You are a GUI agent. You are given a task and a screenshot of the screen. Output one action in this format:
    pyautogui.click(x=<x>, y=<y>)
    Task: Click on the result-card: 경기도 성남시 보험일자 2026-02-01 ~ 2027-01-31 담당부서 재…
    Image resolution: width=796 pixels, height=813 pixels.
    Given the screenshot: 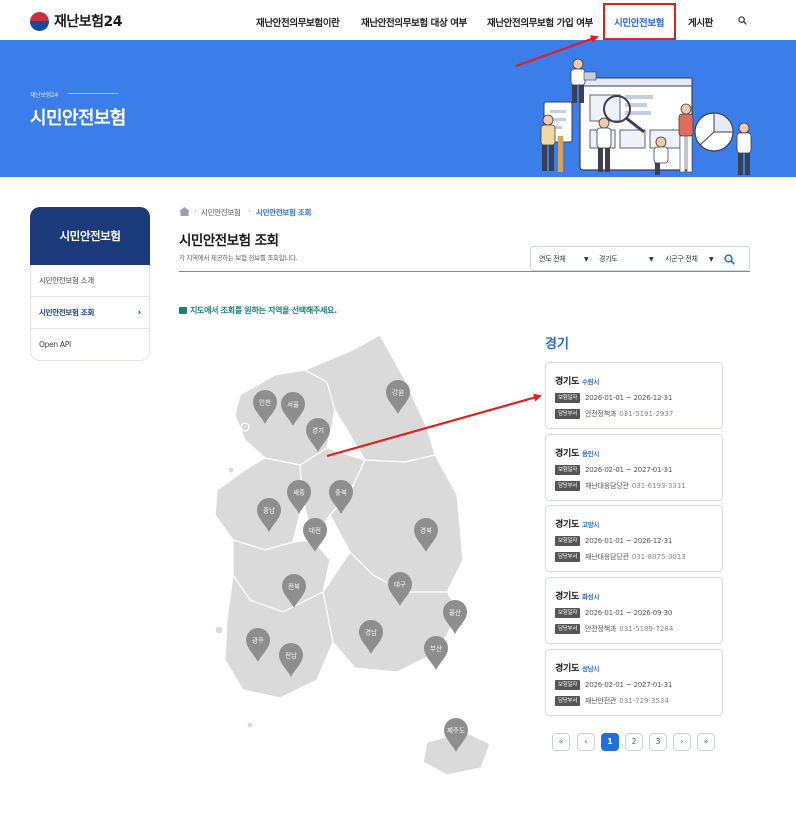 What is the action you would take?
    pyautogui.click(x=634, y=682)
    